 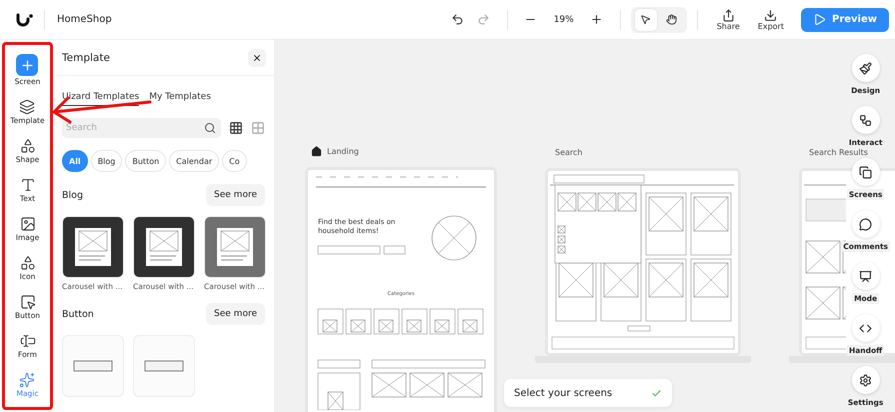 I want to click on dense-grid-toggle, so click(x=236, y=128).